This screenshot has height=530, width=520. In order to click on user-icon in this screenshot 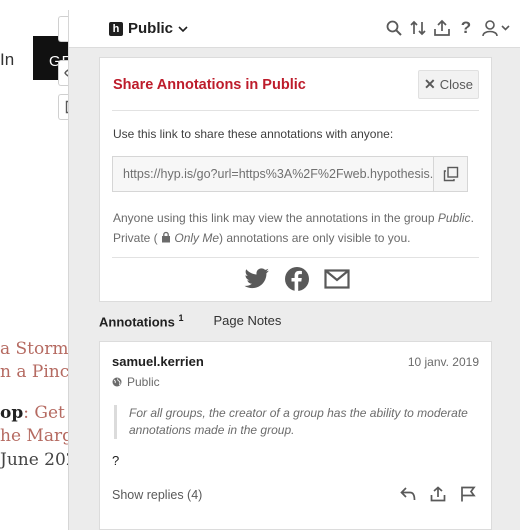, I will do `click(496, 28)`.